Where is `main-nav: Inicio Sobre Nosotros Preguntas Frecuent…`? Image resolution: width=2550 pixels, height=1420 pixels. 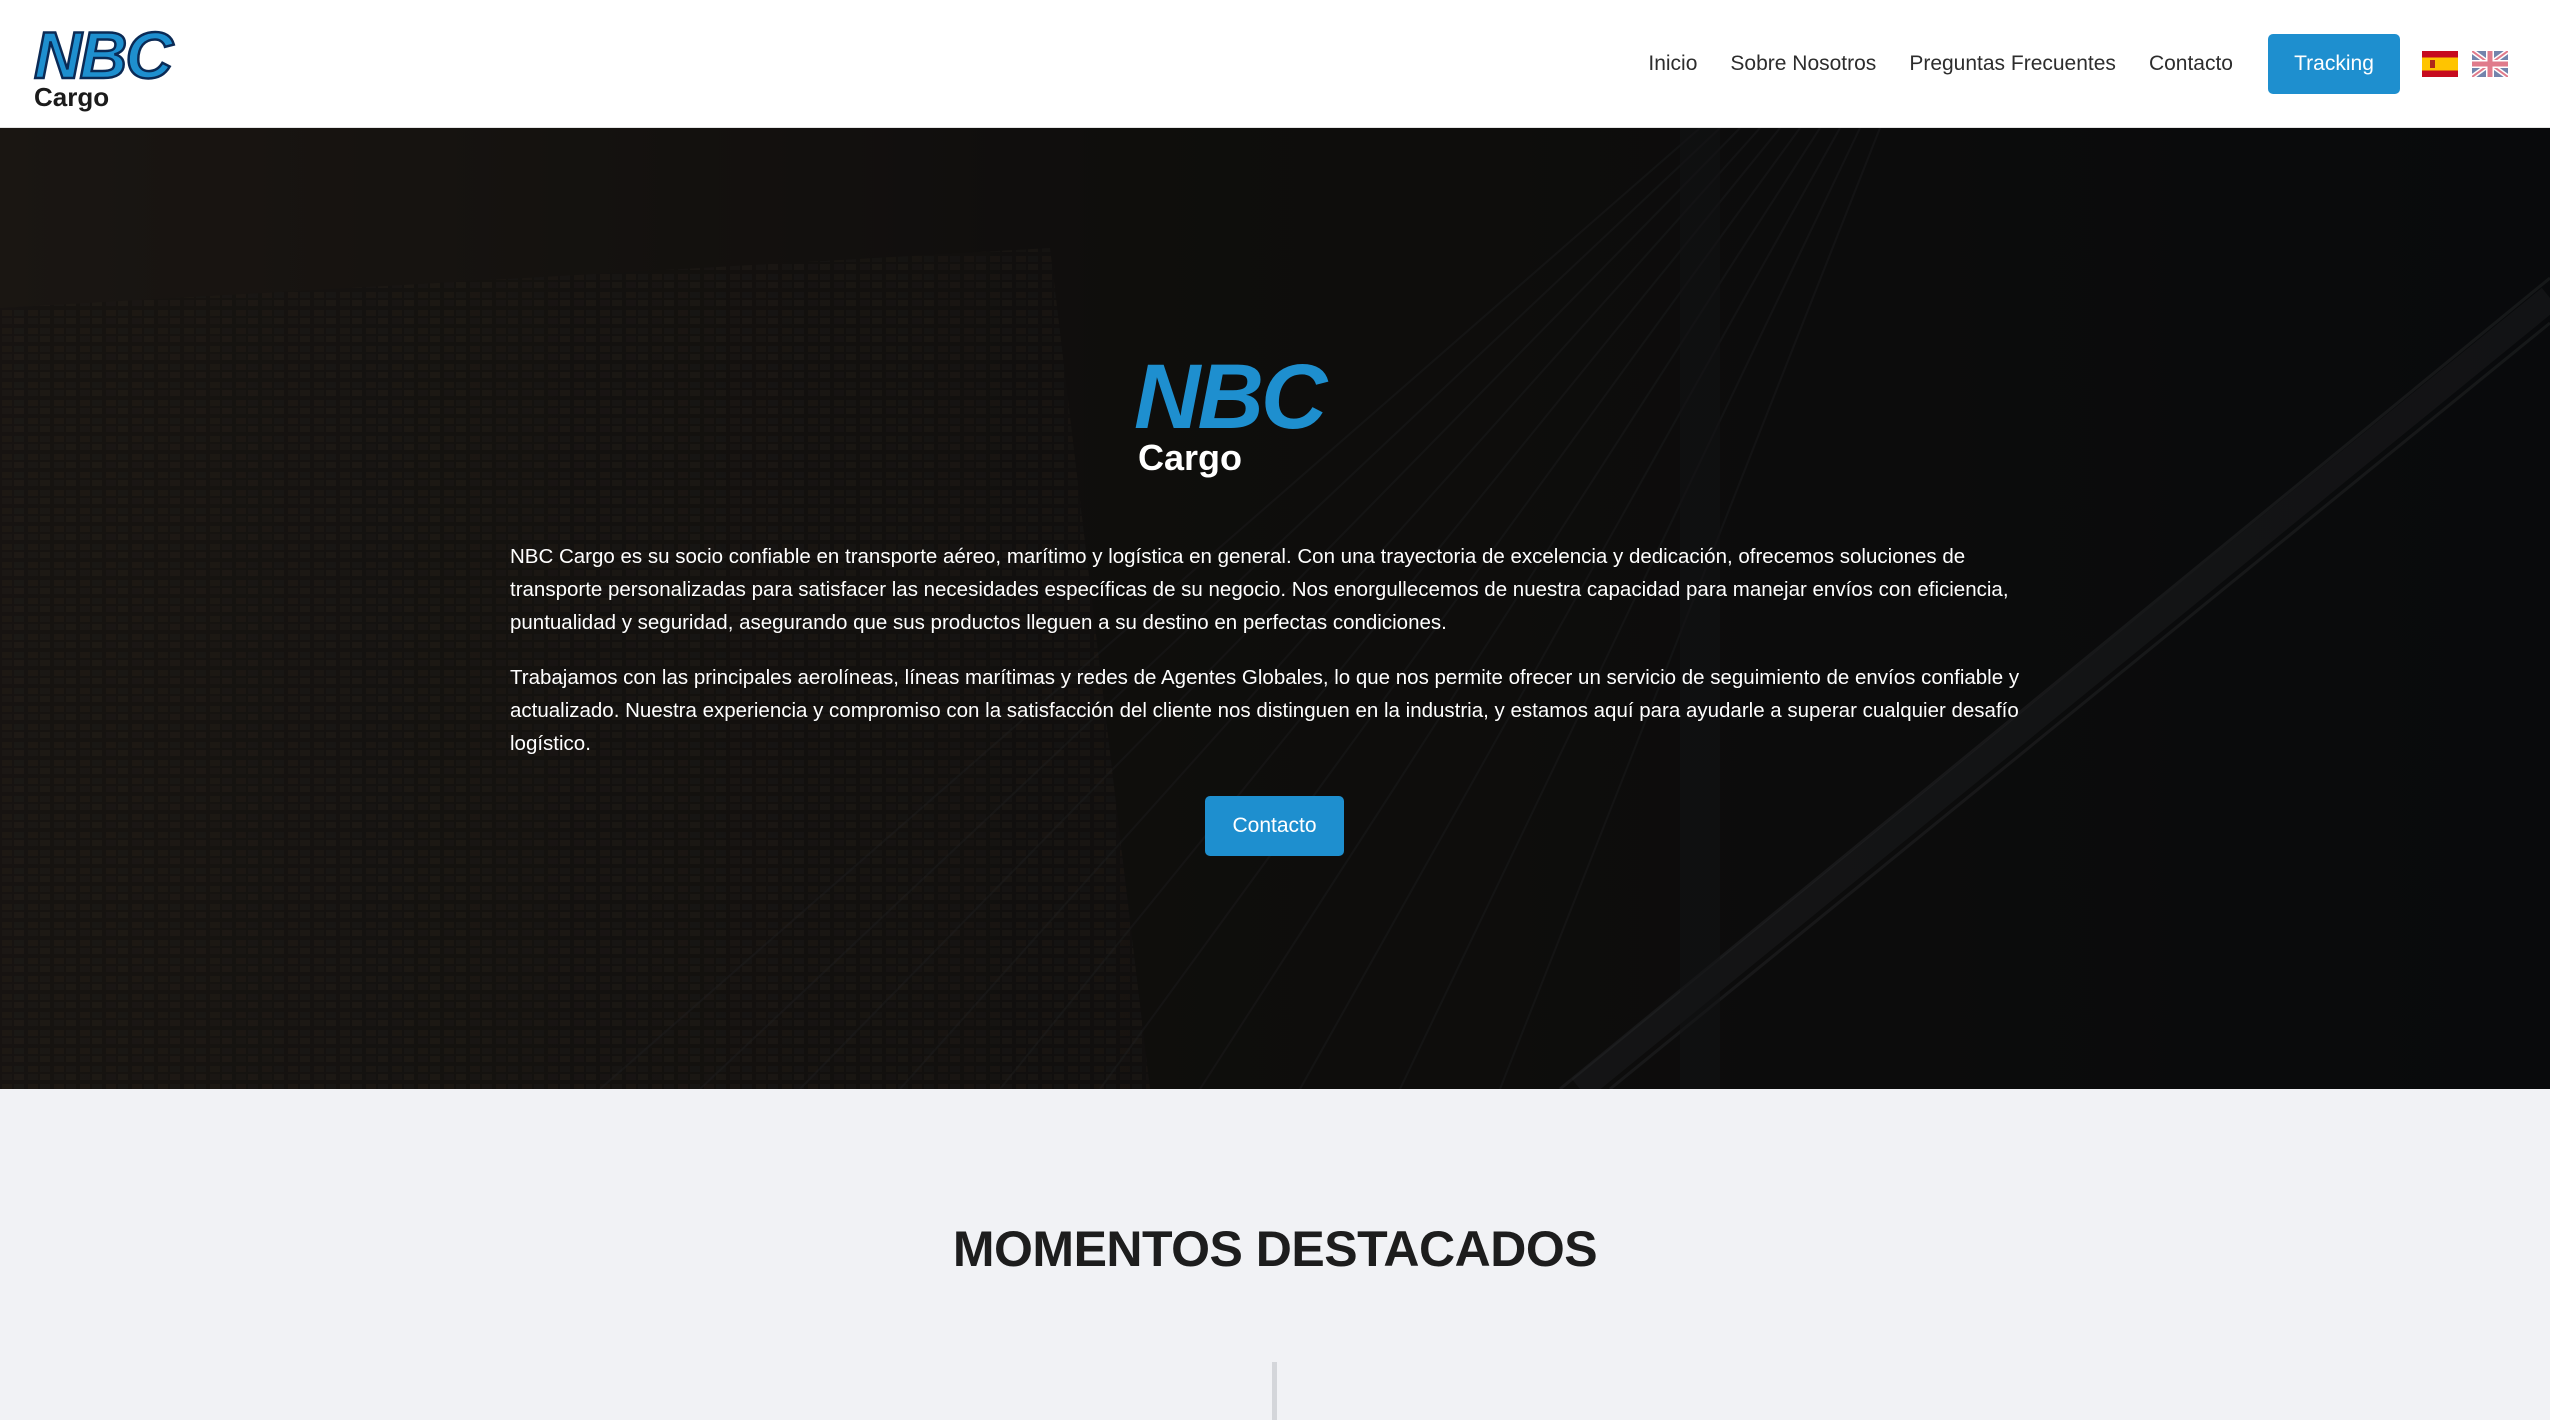 main-nav: Inicio Sobre Nosotros Preguntas Frecuent… is located at coordinates (2099, 64).